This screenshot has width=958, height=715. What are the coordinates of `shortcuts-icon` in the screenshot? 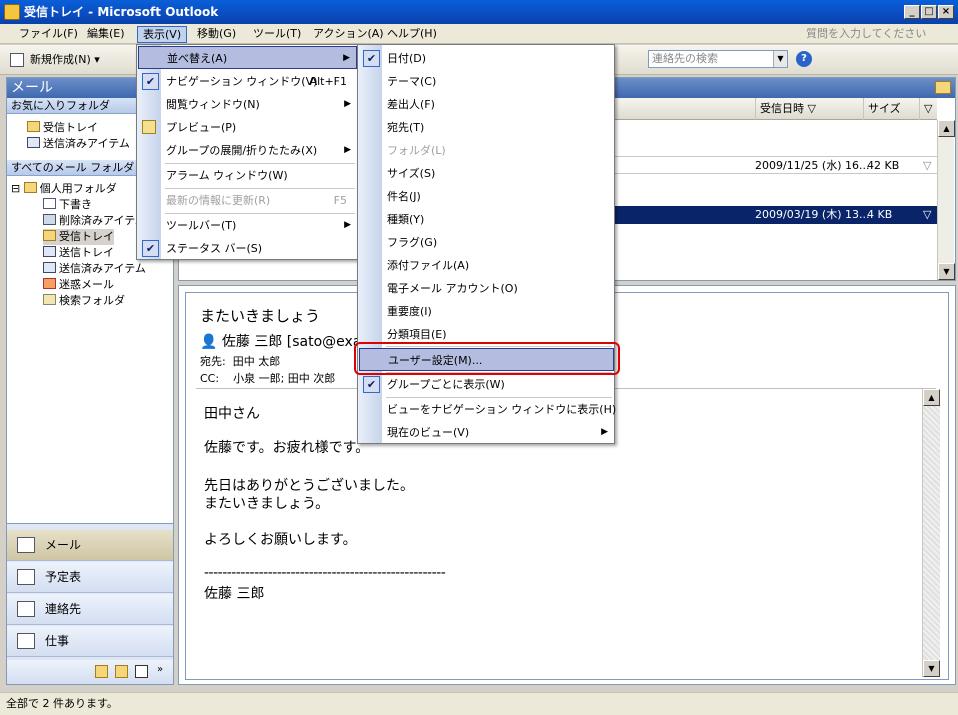 It's located at (141, 671).